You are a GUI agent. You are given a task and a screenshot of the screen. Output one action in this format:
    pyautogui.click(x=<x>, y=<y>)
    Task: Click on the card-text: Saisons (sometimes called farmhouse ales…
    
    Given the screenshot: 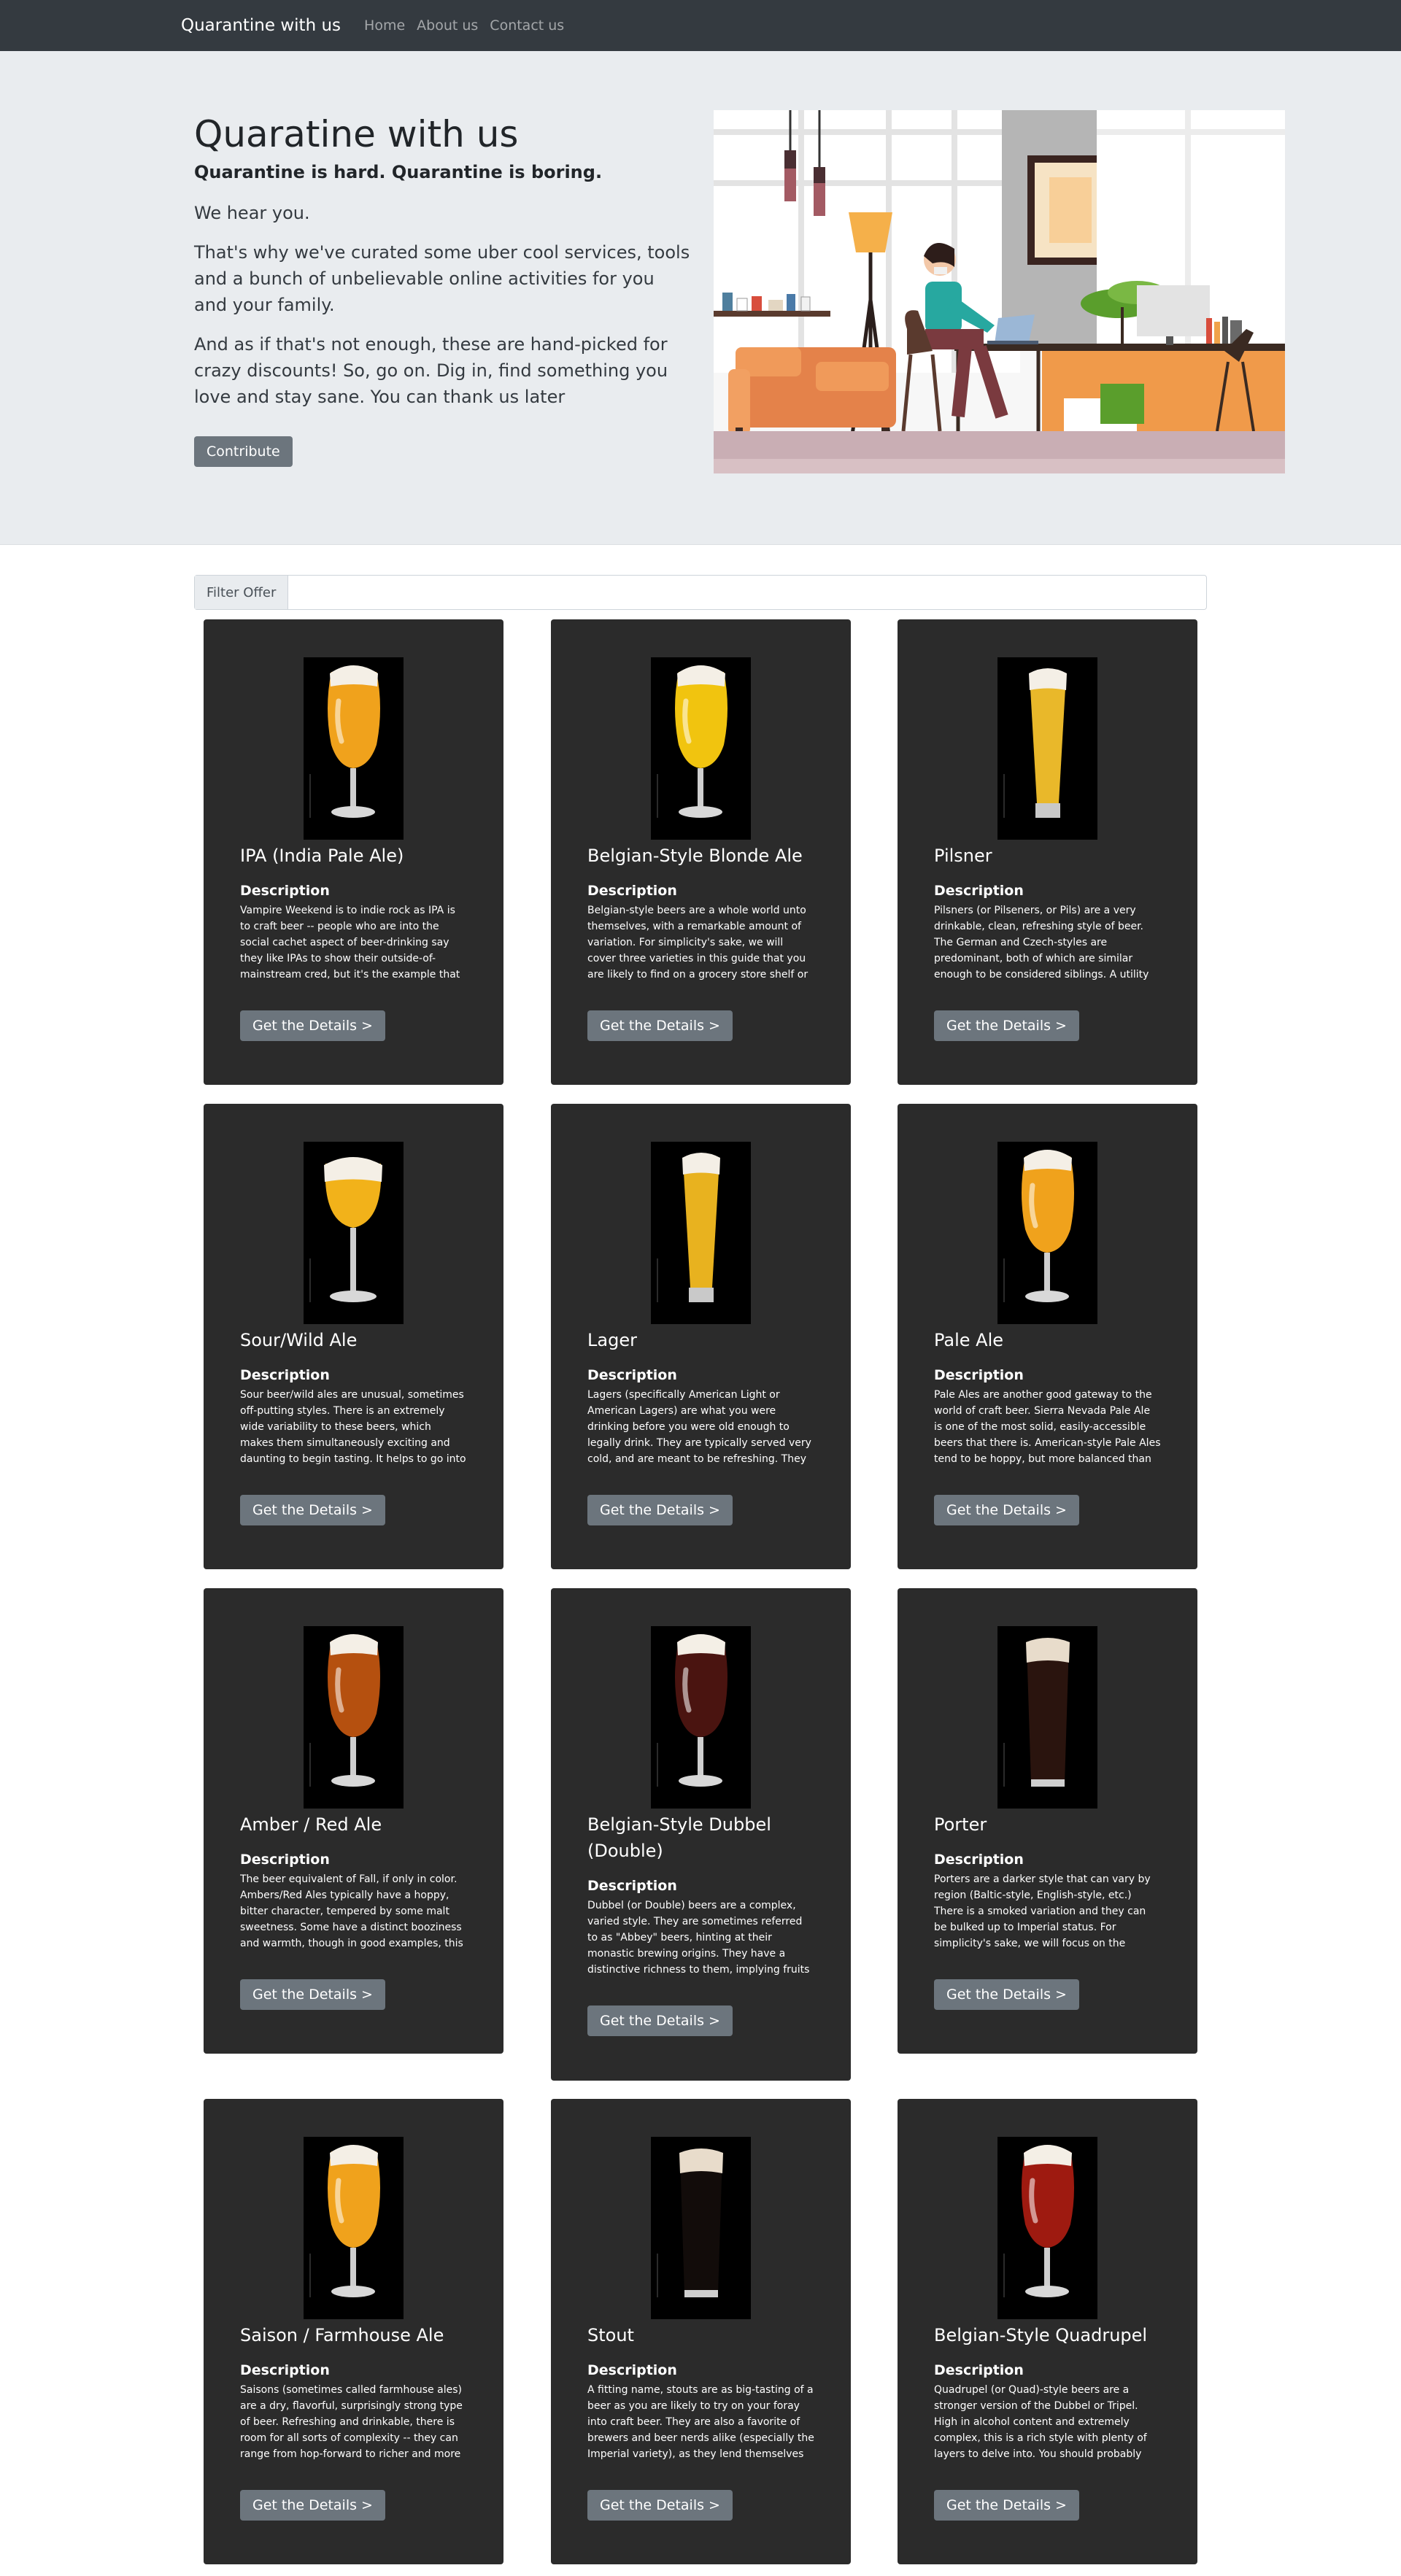 What is the action you would take?
    pyautogui.click(x=351, y=2422)
    